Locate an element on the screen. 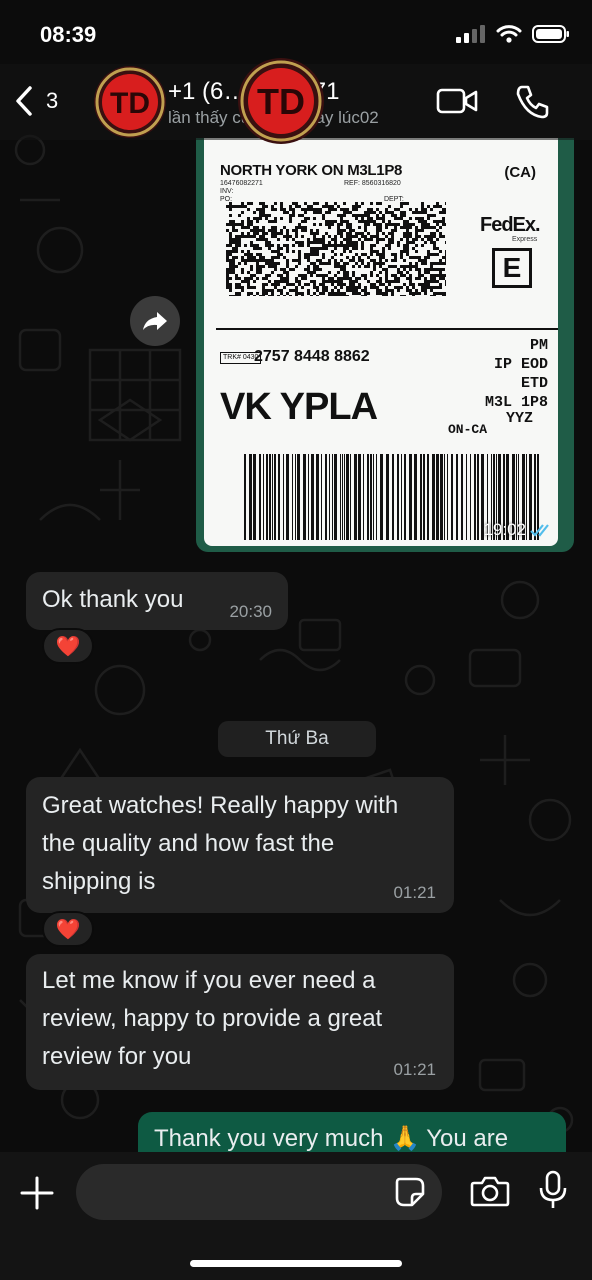 The width and height of the screenshot is (592, 1280). sticker-icon is located at coordinates (410, 1192).